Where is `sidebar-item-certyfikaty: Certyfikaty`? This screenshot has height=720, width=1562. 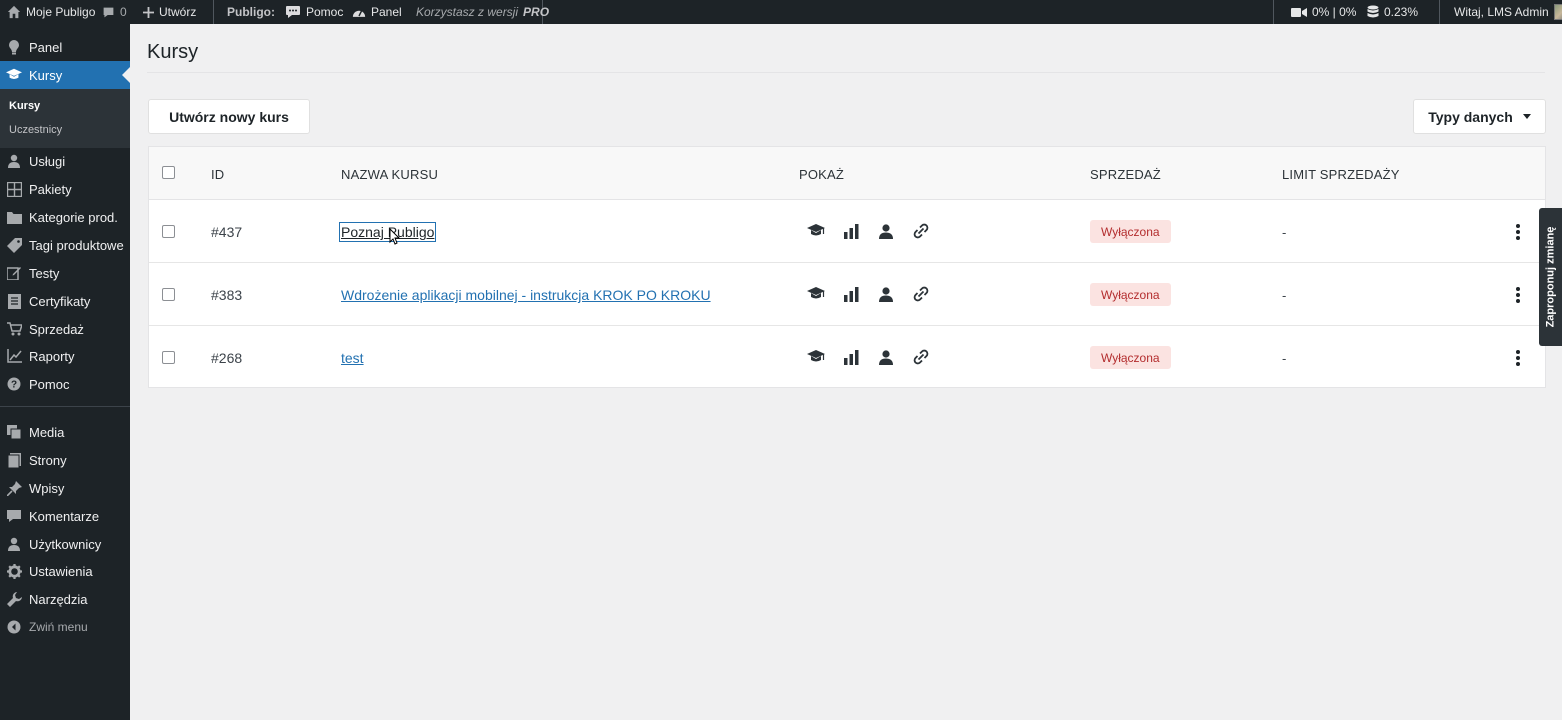 sidebar-item-certyfikaty: Certyfikaty is located at coordinates (65, 301).